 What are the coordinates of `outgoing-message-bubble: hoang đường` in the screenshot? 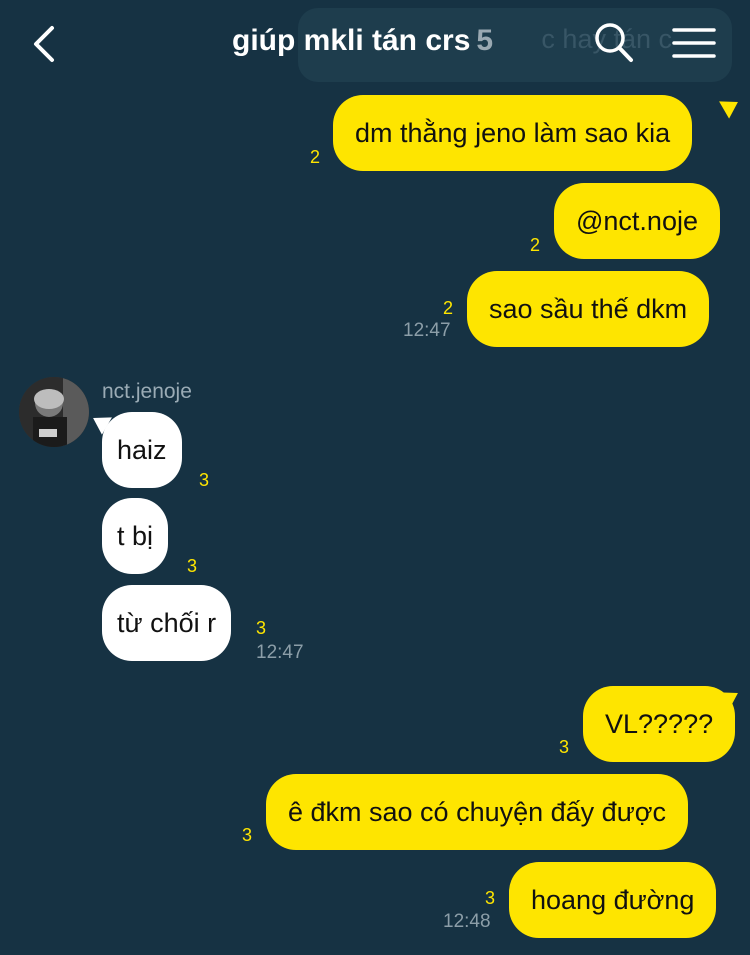 It's located at (613, 900).